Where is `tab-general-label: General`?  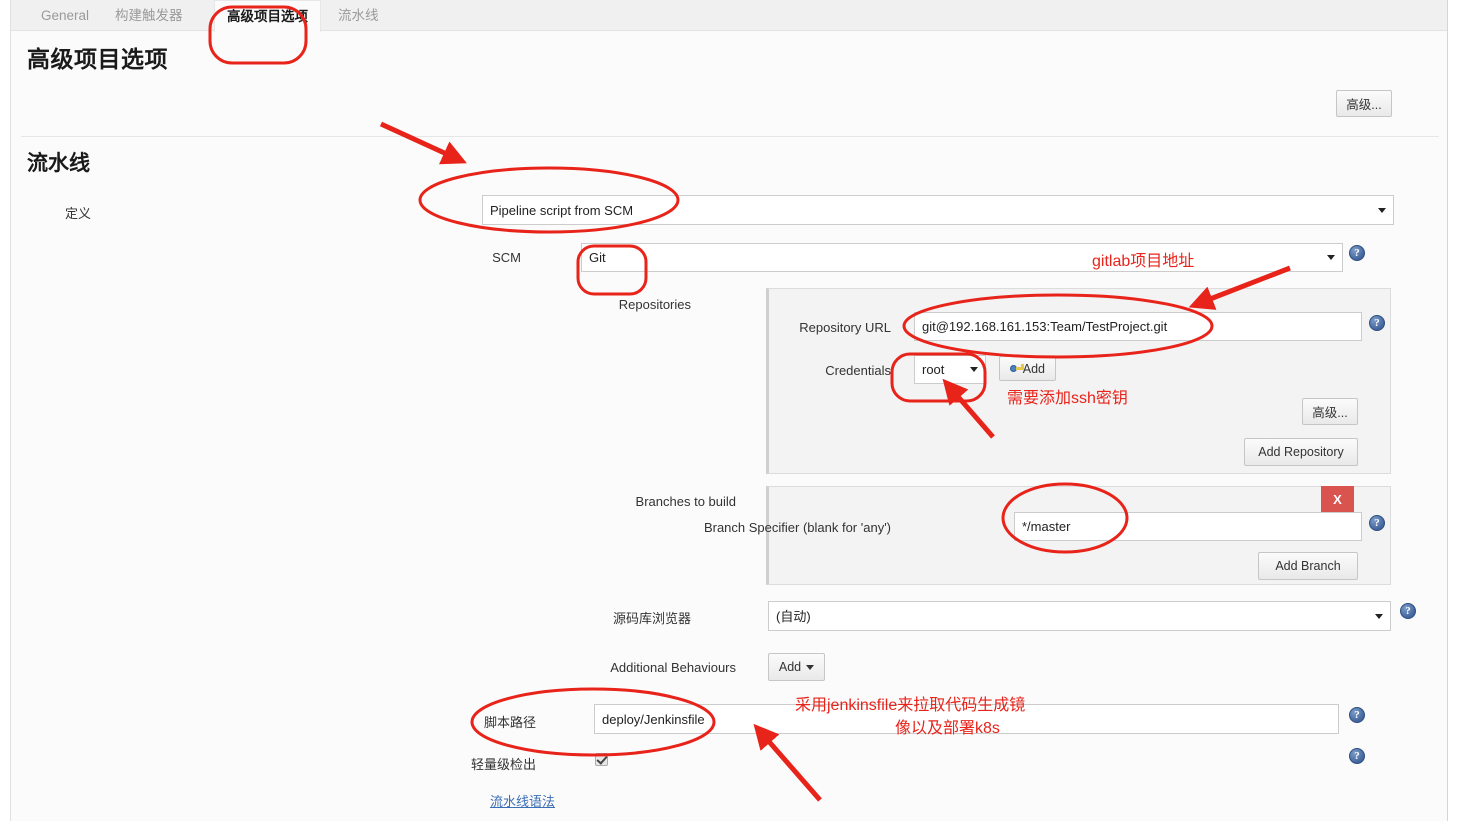 tab-general-label: General is located at coordinates (65, 15).